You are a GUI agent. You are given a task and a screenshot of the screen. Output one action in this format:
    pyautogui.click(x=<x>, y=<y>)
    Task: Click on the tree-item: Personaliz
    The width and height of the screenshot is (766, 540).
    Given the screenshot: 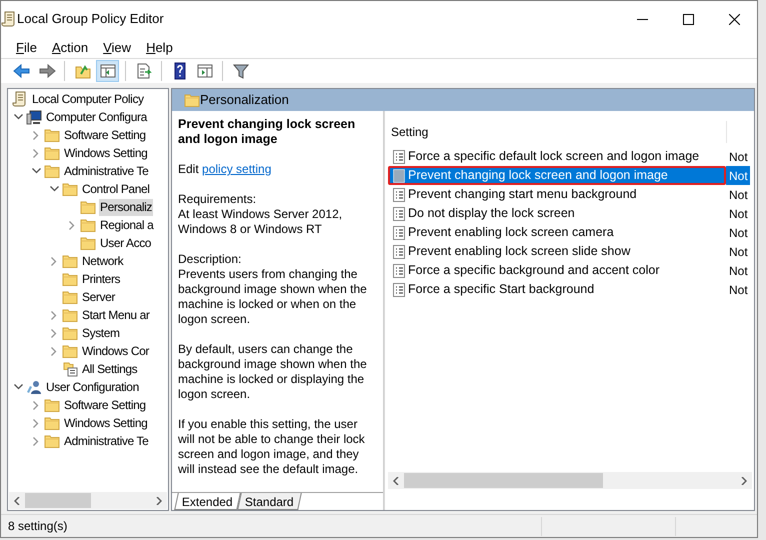 What is the action you would take?
    pyautogui.click(x=126, y=207)
    